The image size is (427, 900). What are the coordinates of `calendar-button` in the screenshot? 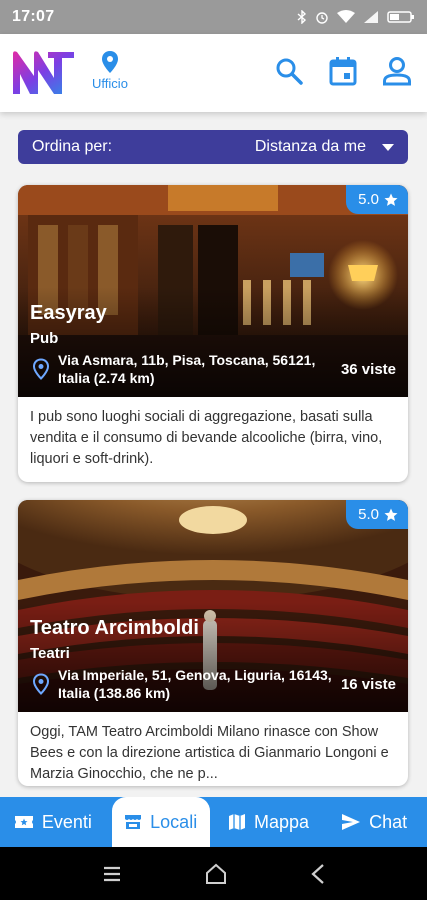 It's located at (343, 71).